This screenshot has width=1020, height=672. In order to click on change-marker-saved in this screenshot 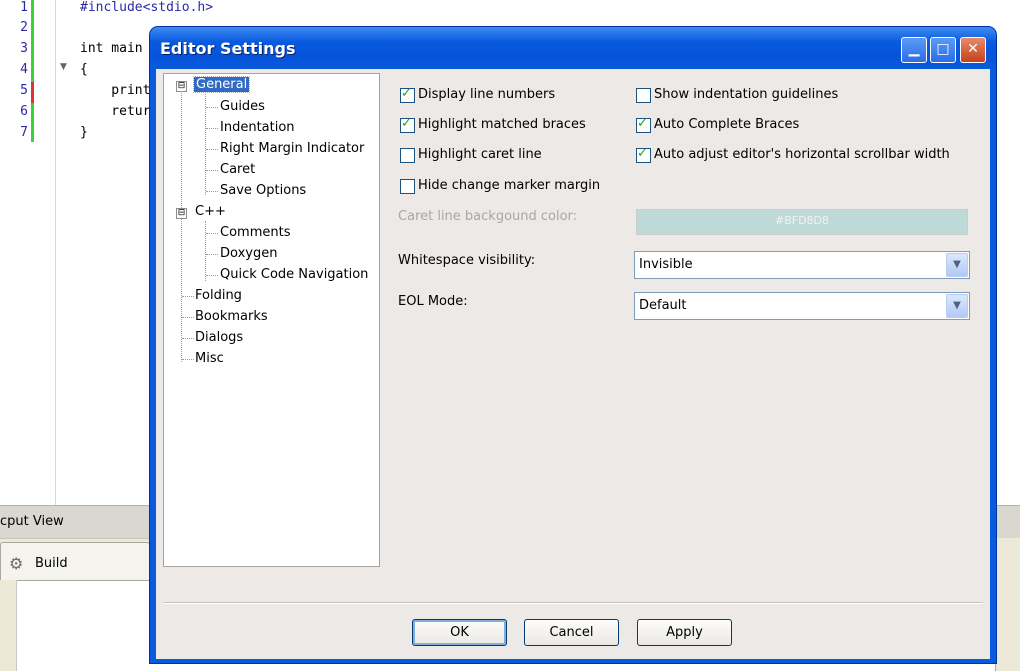, I will do `click(32, 71)`.